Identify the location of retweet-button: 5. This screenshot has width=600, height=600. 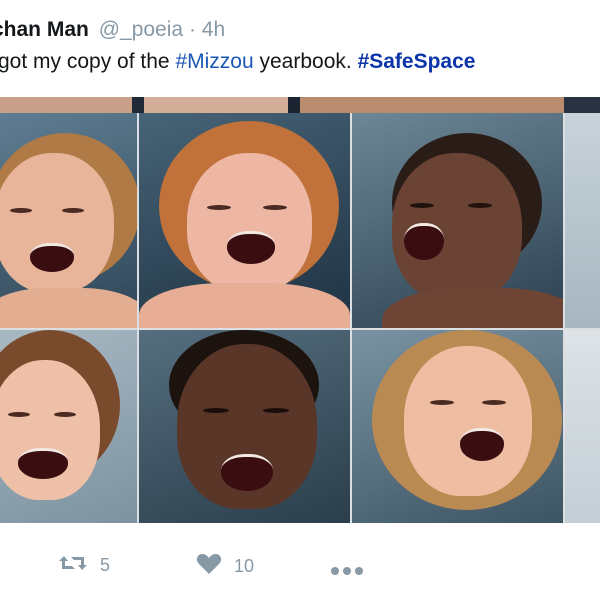
(84, 565).